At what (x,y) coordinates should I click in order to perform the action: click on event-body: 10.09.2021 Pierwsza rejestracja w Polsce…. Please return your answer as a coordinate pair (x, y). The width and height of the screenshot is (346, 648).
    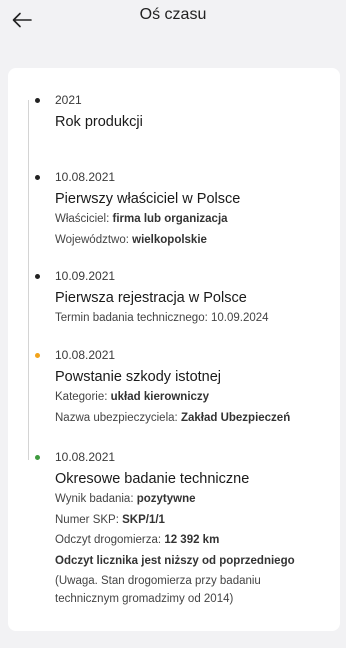
    Looking at the image, I should click on (196, 298).